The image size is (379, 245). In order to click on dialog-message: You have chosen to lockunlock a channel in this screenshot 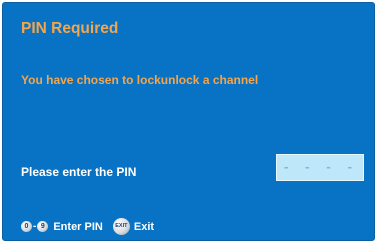, I will do `click(140, 80)`.